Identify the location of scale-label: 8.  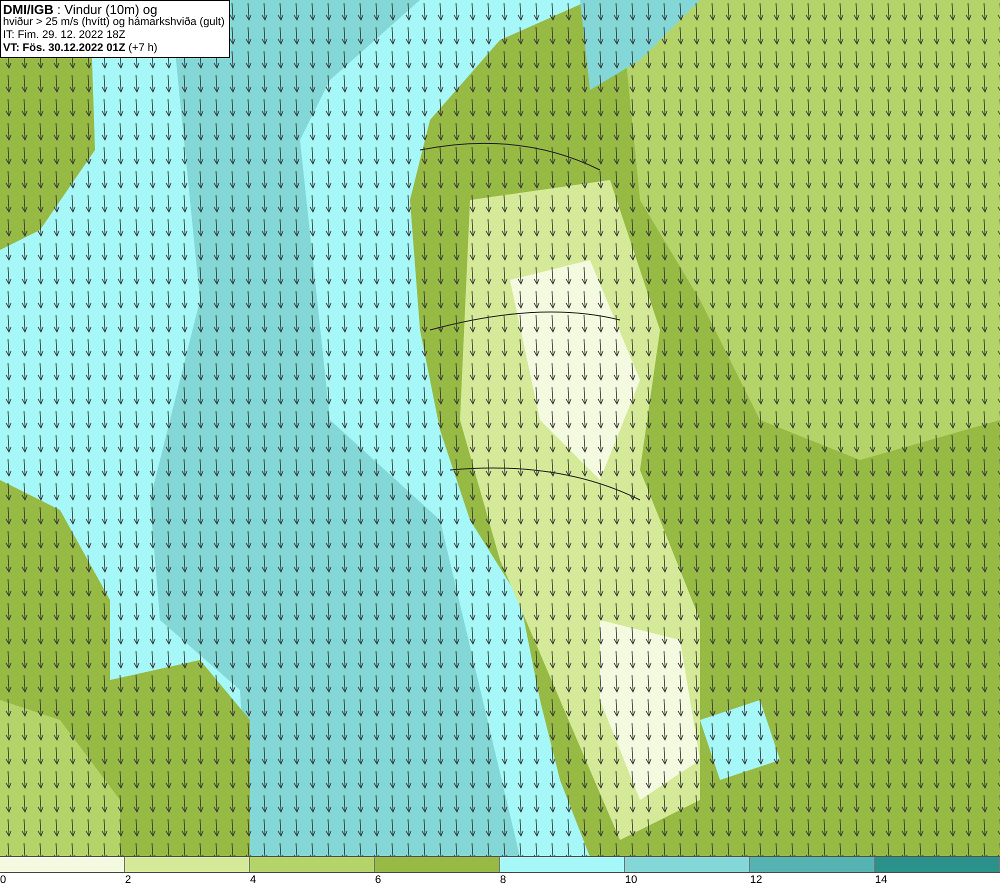
(503, 880).